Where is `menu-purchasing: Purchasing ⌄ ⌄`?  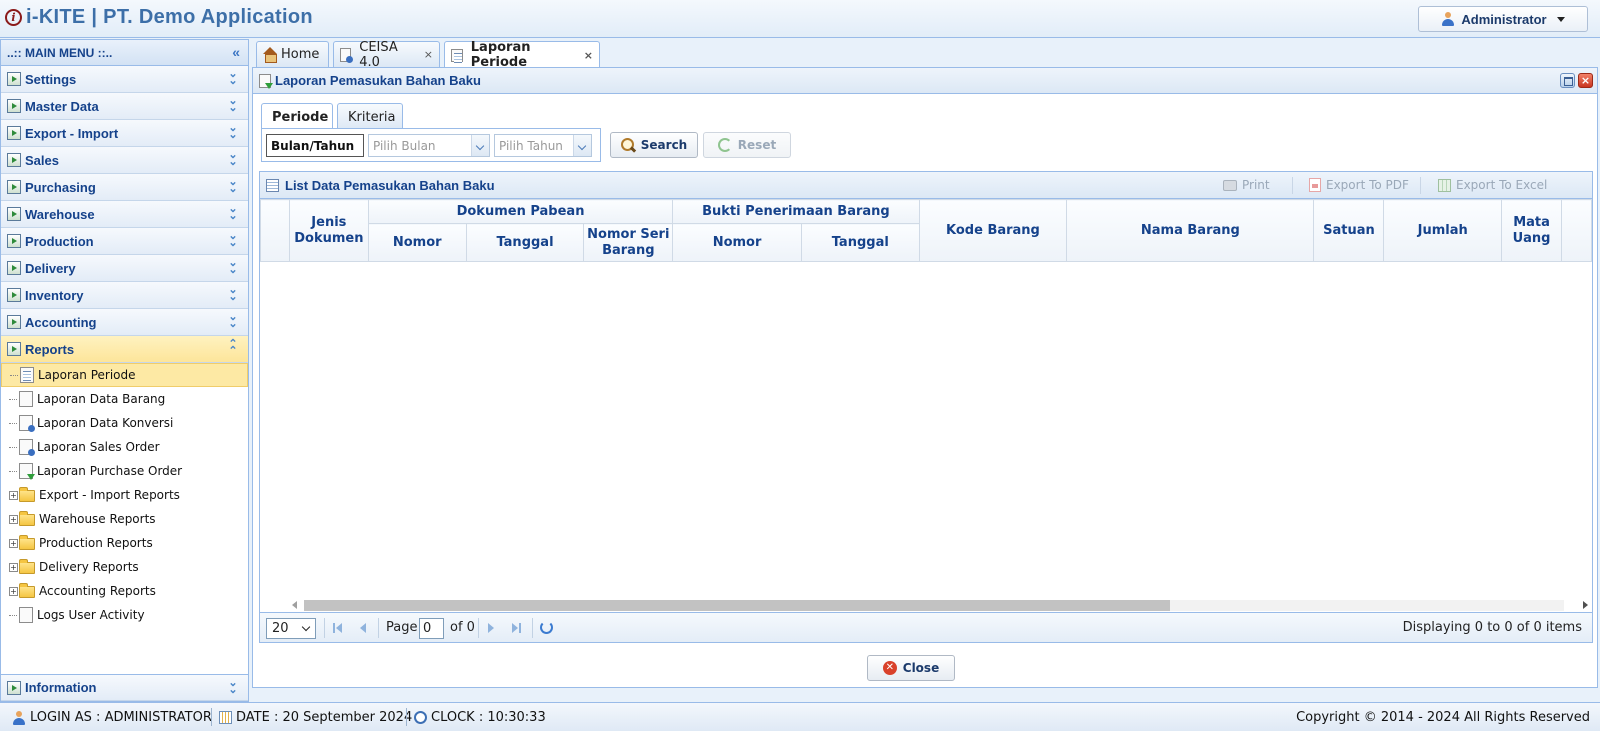 menu-purchasing: Purchasing ⌄ ⌄ is located at coordinates (124, 187).